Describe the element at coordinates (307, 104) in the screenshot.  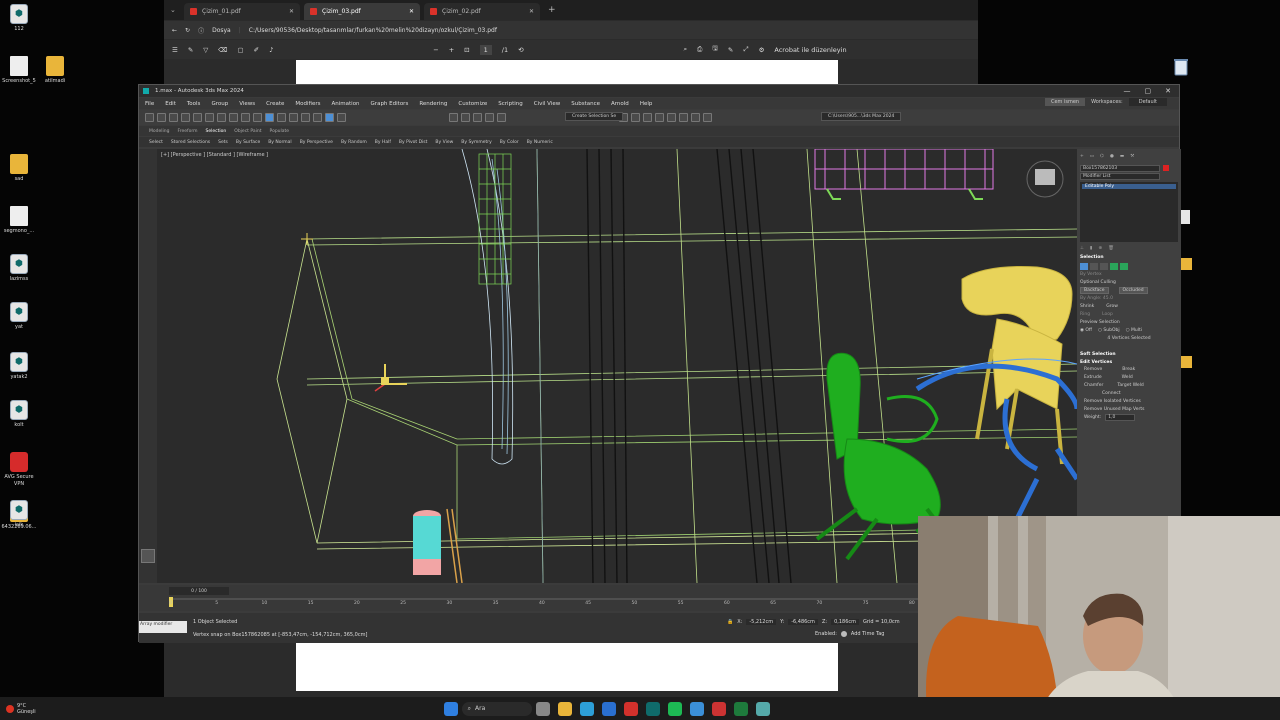
I see `menu-item-modifiers: Modifiers` at that location.